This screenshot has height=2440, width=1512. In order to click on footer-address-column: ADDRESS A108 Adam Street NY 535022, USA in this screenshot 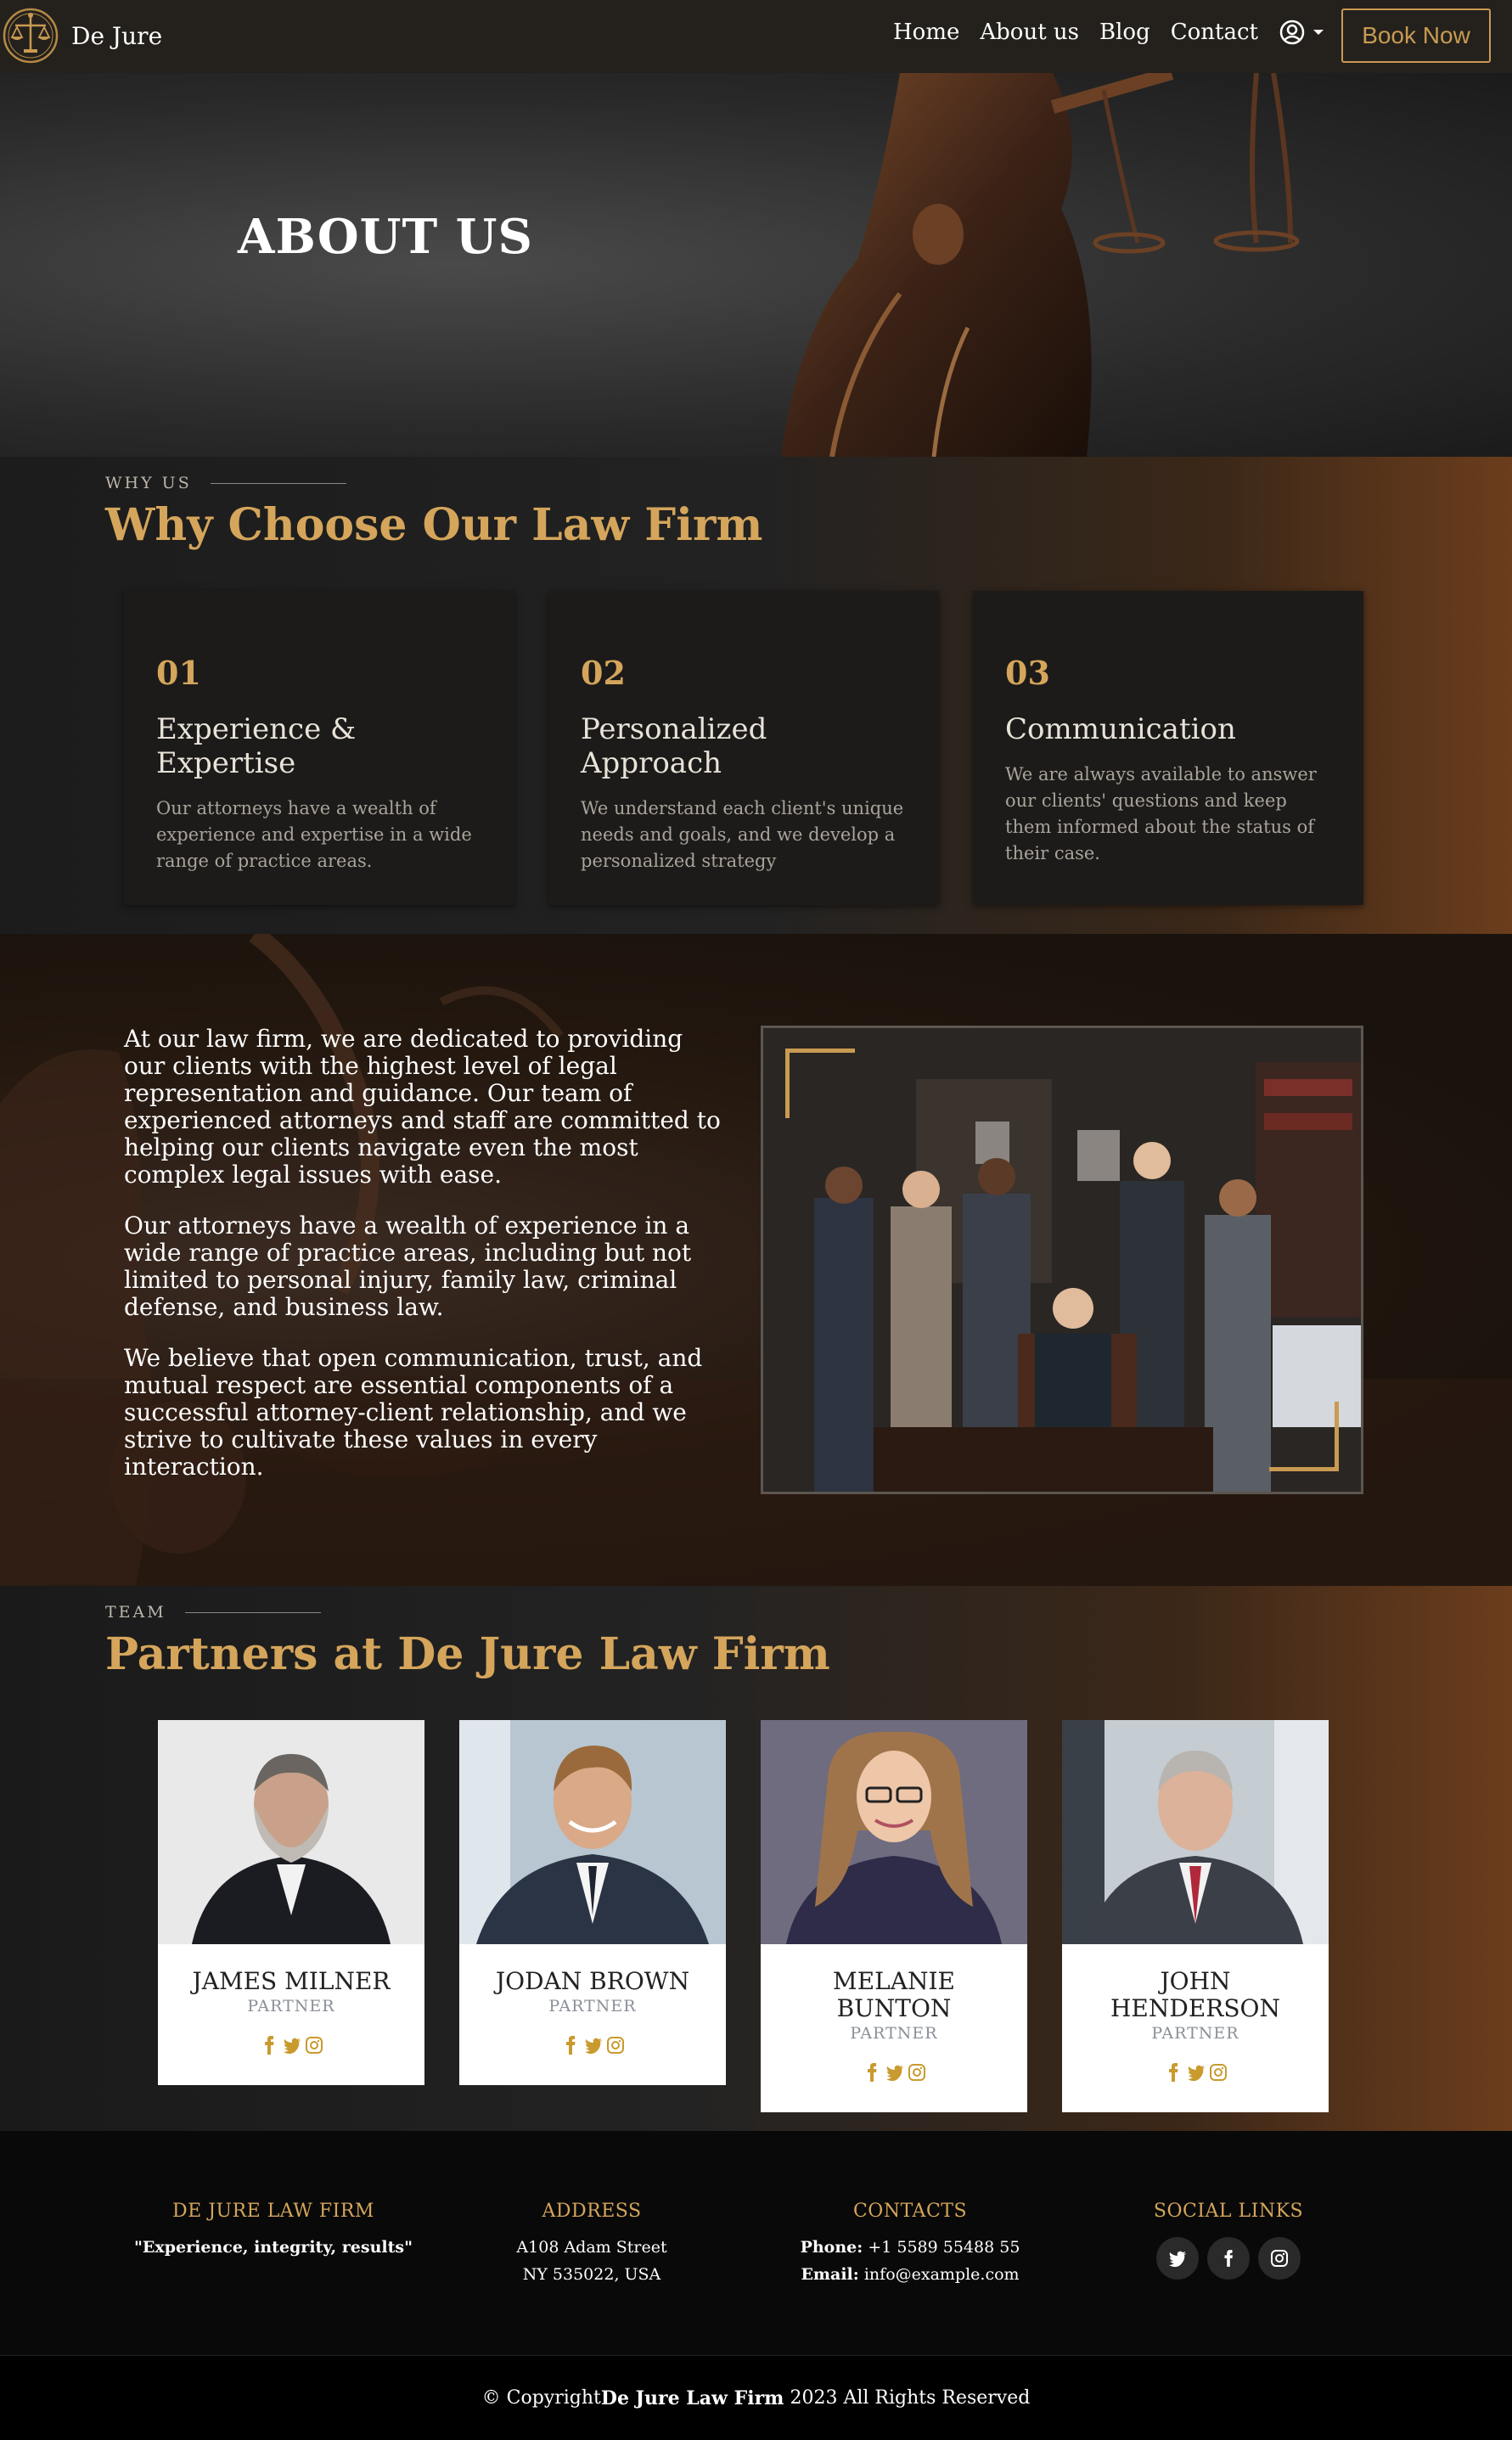, I will do `click(591, 2244)`.